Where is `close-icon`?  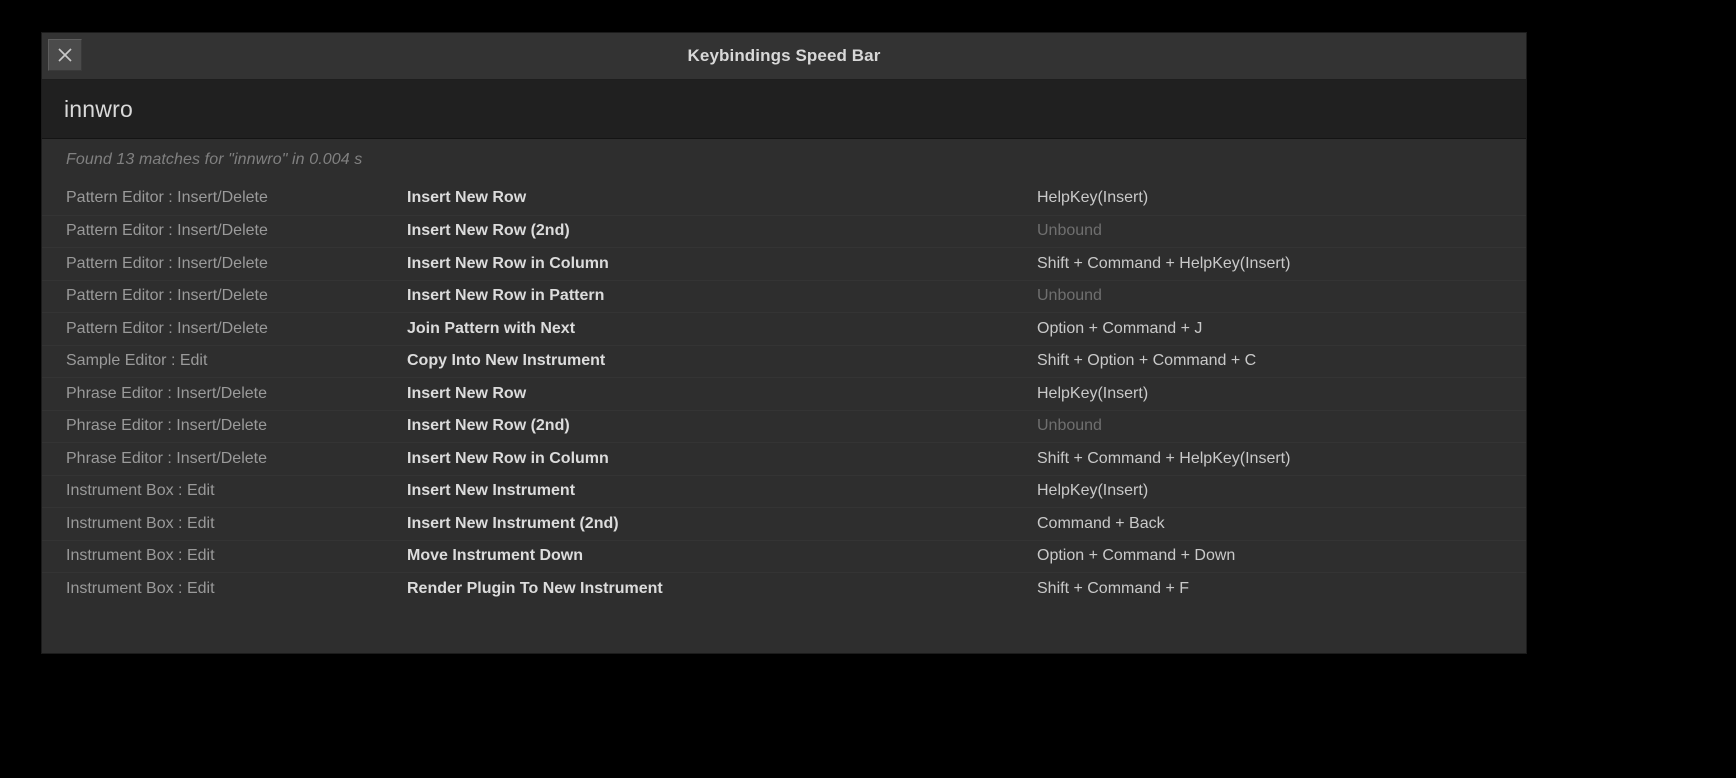 close-icon is located at coordinates (65, 55).